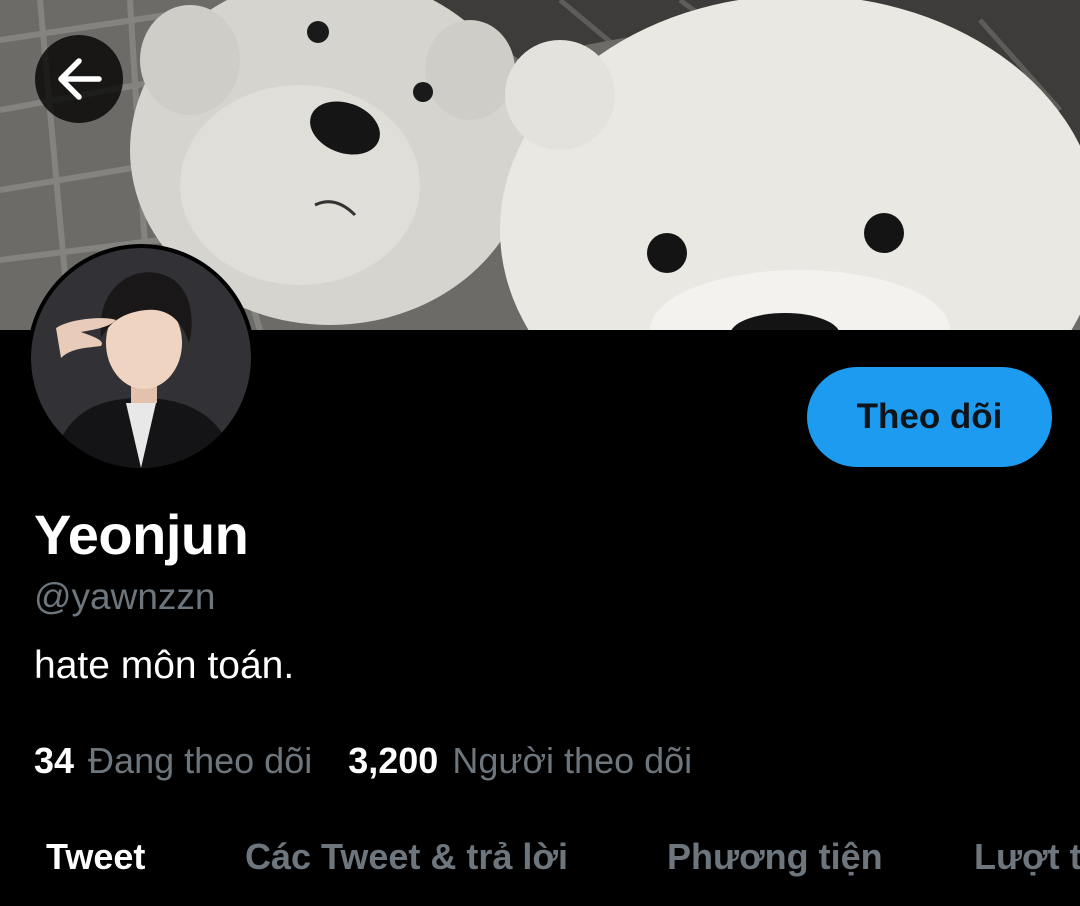 This screenshot has width=1080, height=906. I want to click on following-count: 34, so click(54, 760).